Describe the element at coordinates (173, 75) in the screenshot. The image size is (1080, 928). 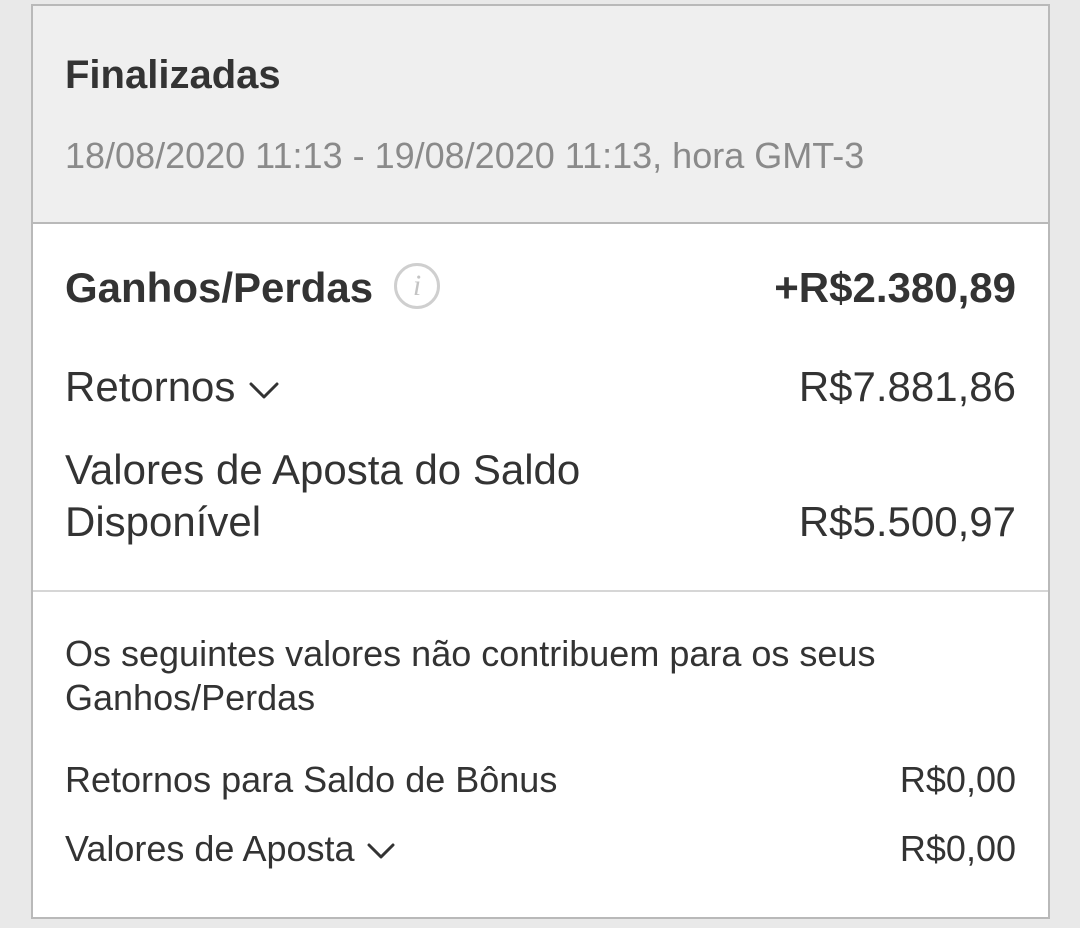
I see `section-title: Finalizadas` at that location.